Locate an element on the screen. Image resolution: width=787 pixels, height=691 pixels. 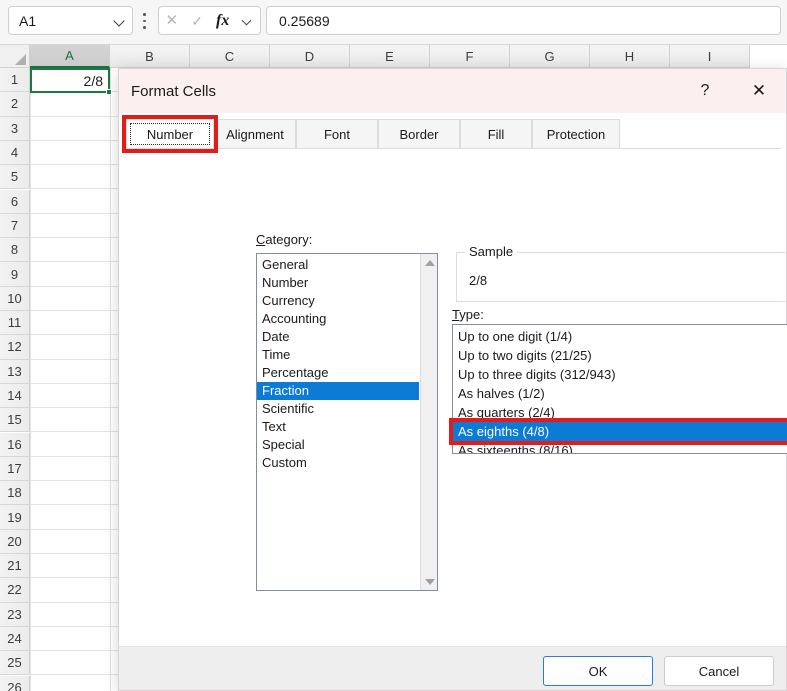
type-item: Up to two digits (21/25) is located at coordinates (620, 355).